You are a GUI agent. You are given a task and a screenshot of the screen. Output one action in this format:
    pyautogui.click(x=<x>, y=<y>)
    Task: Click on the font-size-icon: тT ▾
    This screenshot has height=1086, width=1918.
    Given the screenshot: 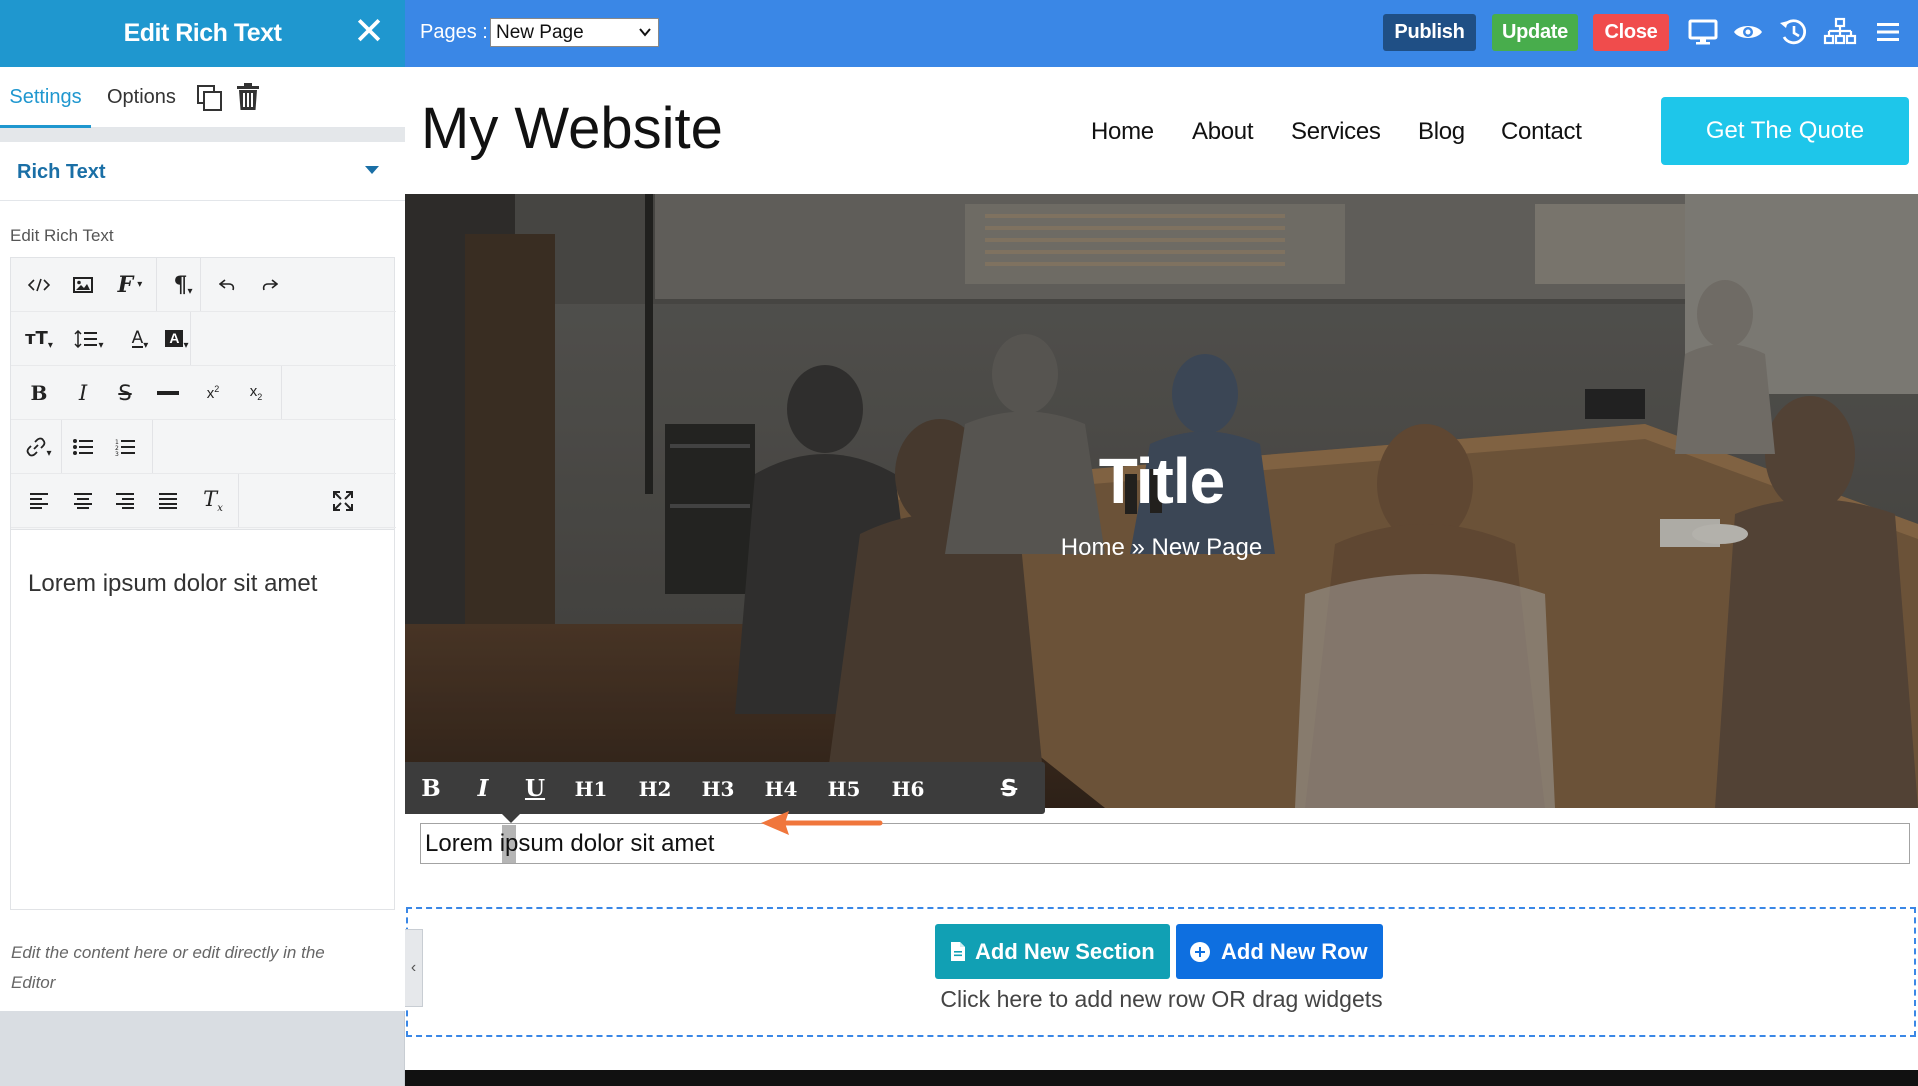 What is the action you would take?
    pyautogui.click(x=39, y=338)
    